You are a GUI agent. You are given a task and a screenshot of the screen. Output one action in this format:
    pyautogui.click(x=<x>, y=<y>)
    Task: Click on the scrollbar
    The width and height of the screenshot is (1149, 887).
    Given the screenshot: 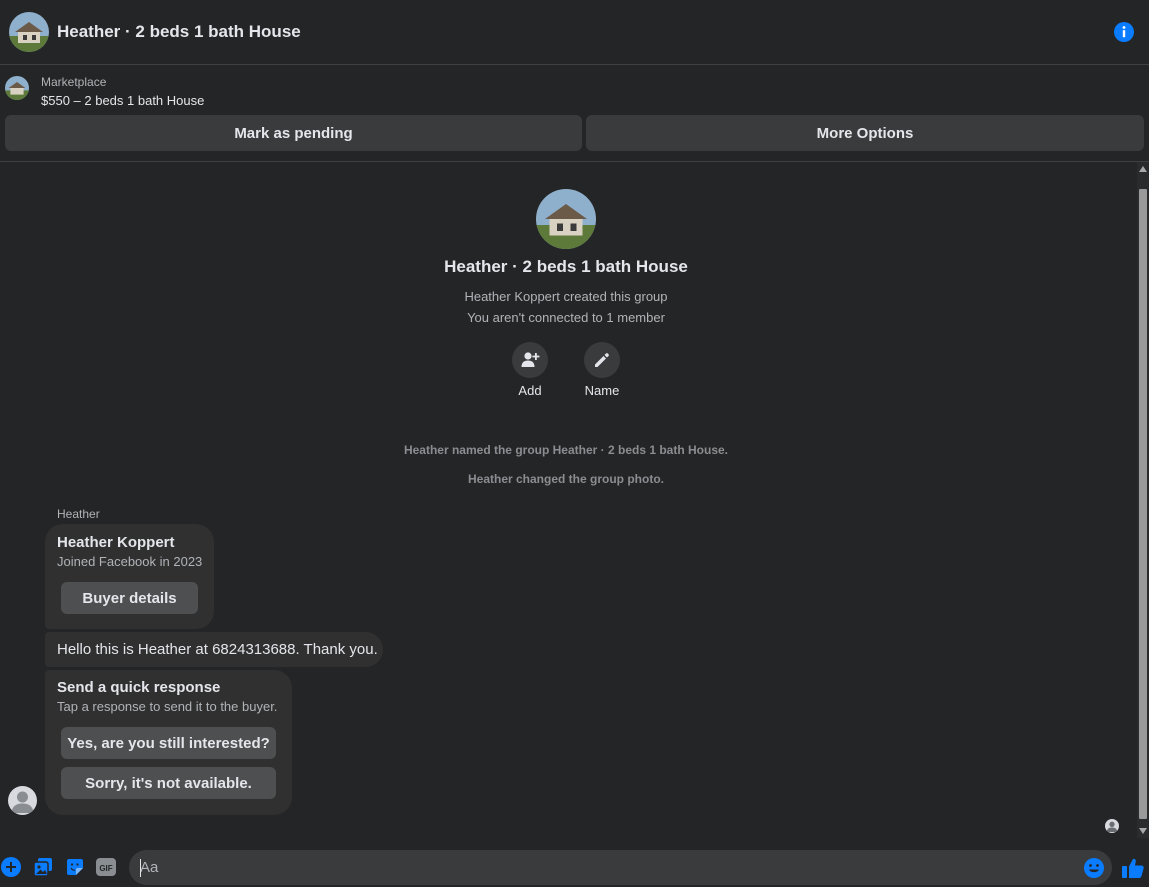 What is the action you would take?
    pyautogui.click(x=1143, y=500)
    